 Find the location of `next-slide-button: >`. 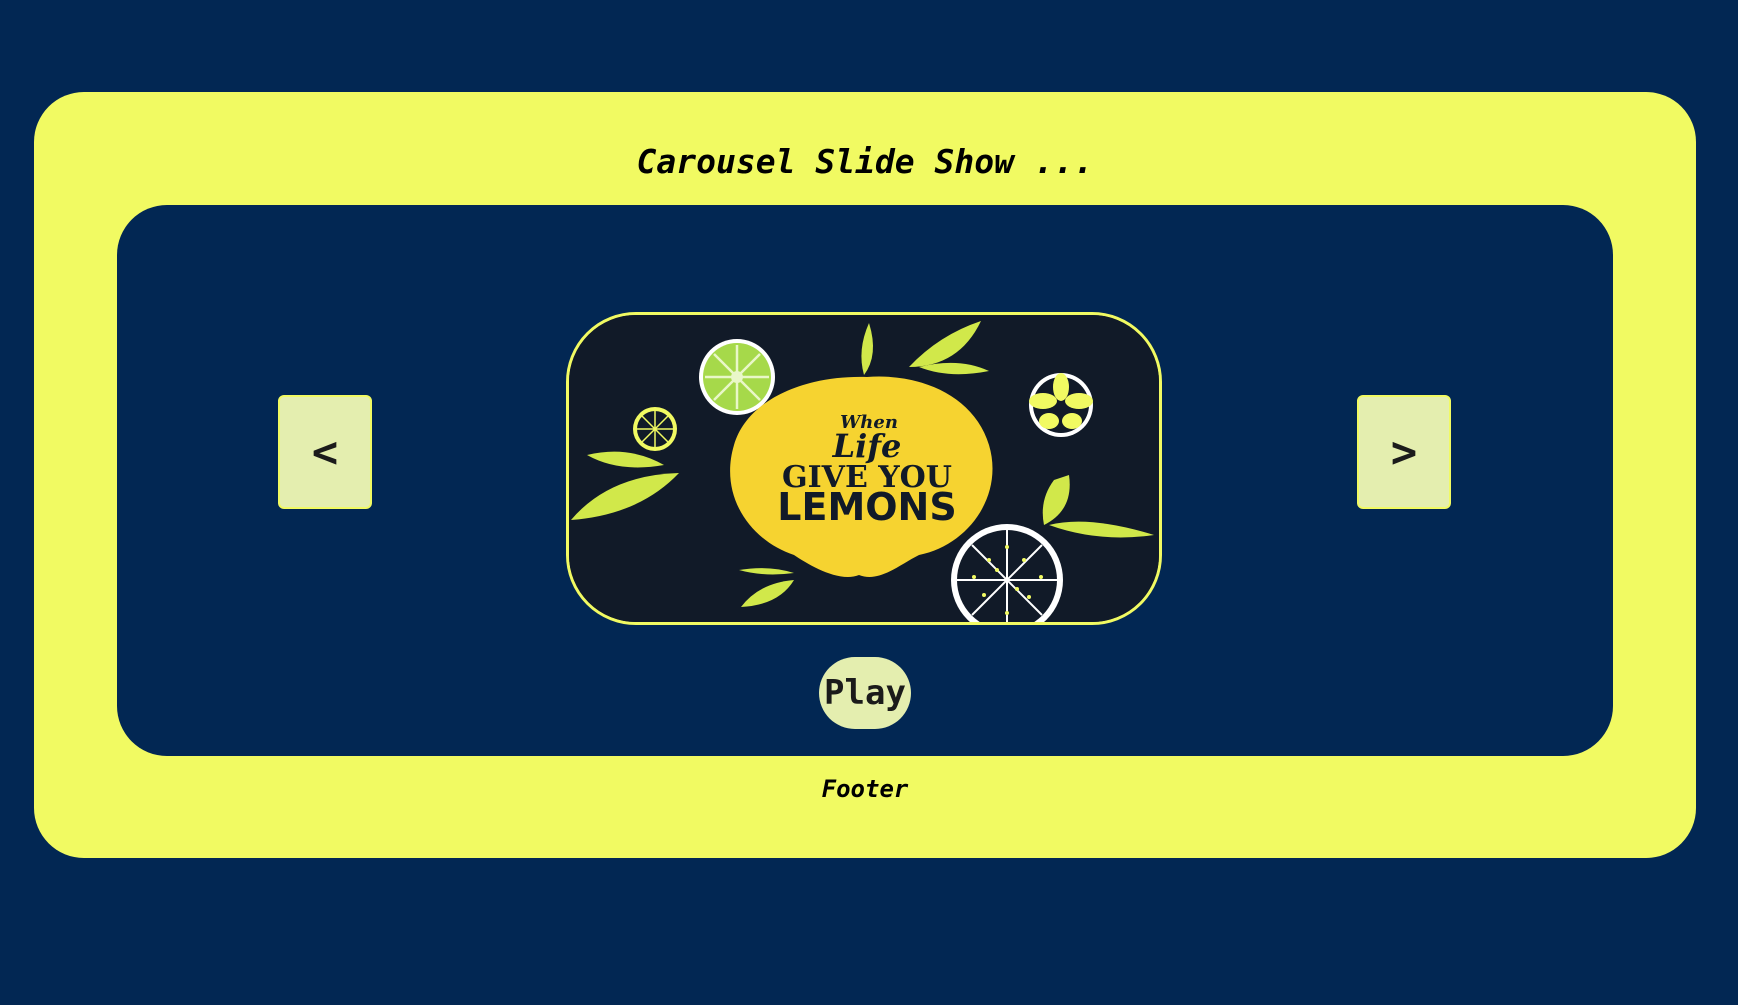

next-slide-button: > is located at coordinates (1404, 452).